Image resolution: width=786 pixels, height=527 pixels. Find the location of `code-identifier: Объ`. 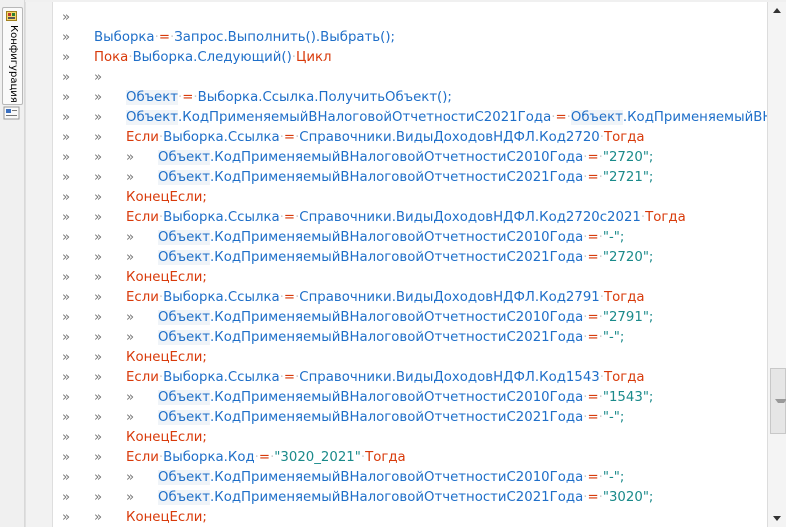

code-identifier: Объ is located at coordinates (172, 237).